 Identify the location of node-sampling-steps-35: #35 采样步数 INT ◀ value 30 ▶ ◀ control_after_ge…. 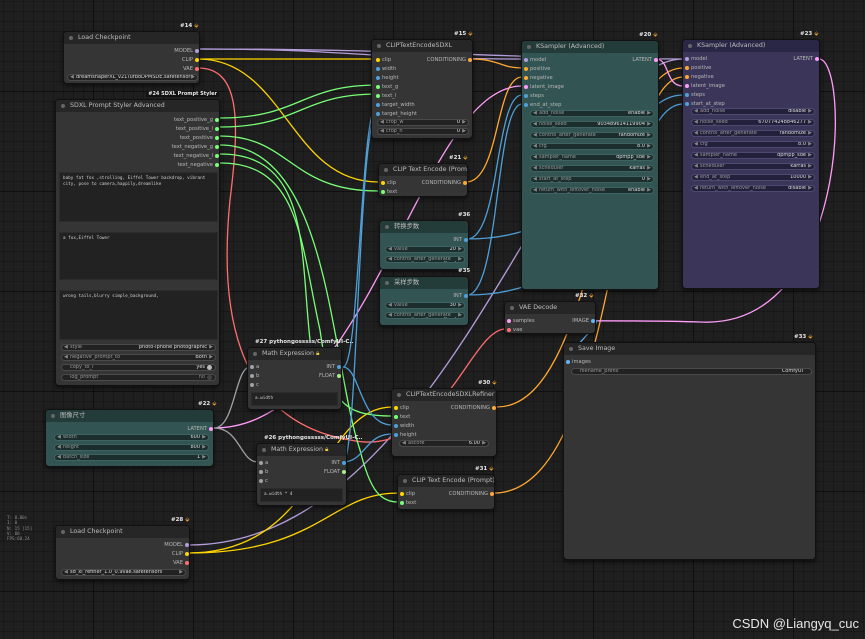
(424, 297).